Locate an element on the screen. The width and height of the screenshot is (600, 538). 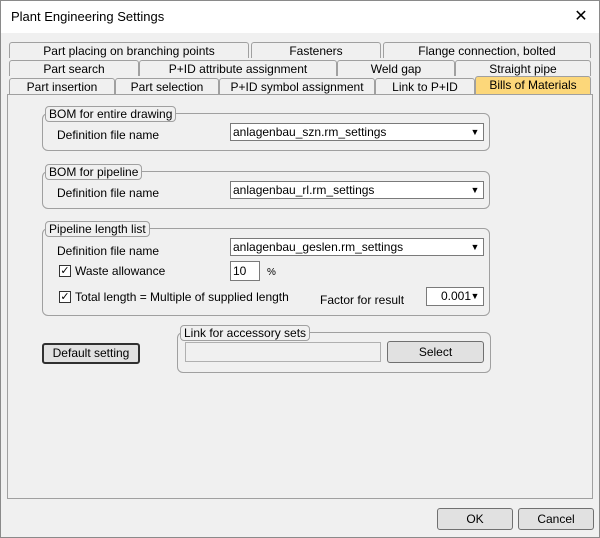
pipeline-length-file-value: anlagenbau_geslen.rm_settings is located at coordinates (318, 247).